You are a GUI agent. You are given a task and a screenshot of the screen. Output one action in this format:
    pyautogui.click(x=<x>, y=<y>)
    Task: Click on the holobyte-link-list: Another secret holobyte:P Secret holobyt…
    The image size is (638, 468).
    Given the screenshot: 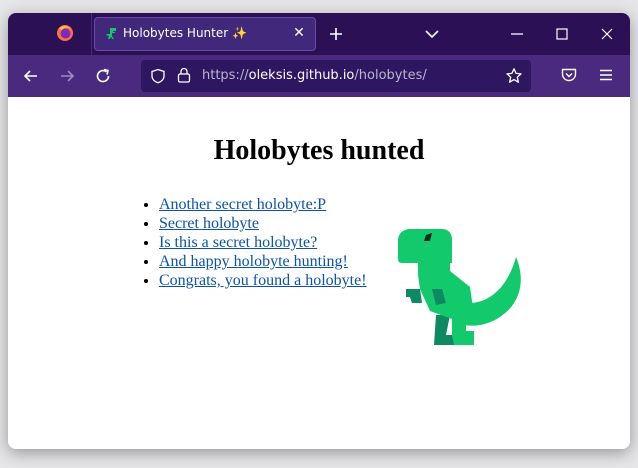 What is the action you would take?
    pyautogui.click(x=254, y=242)
    